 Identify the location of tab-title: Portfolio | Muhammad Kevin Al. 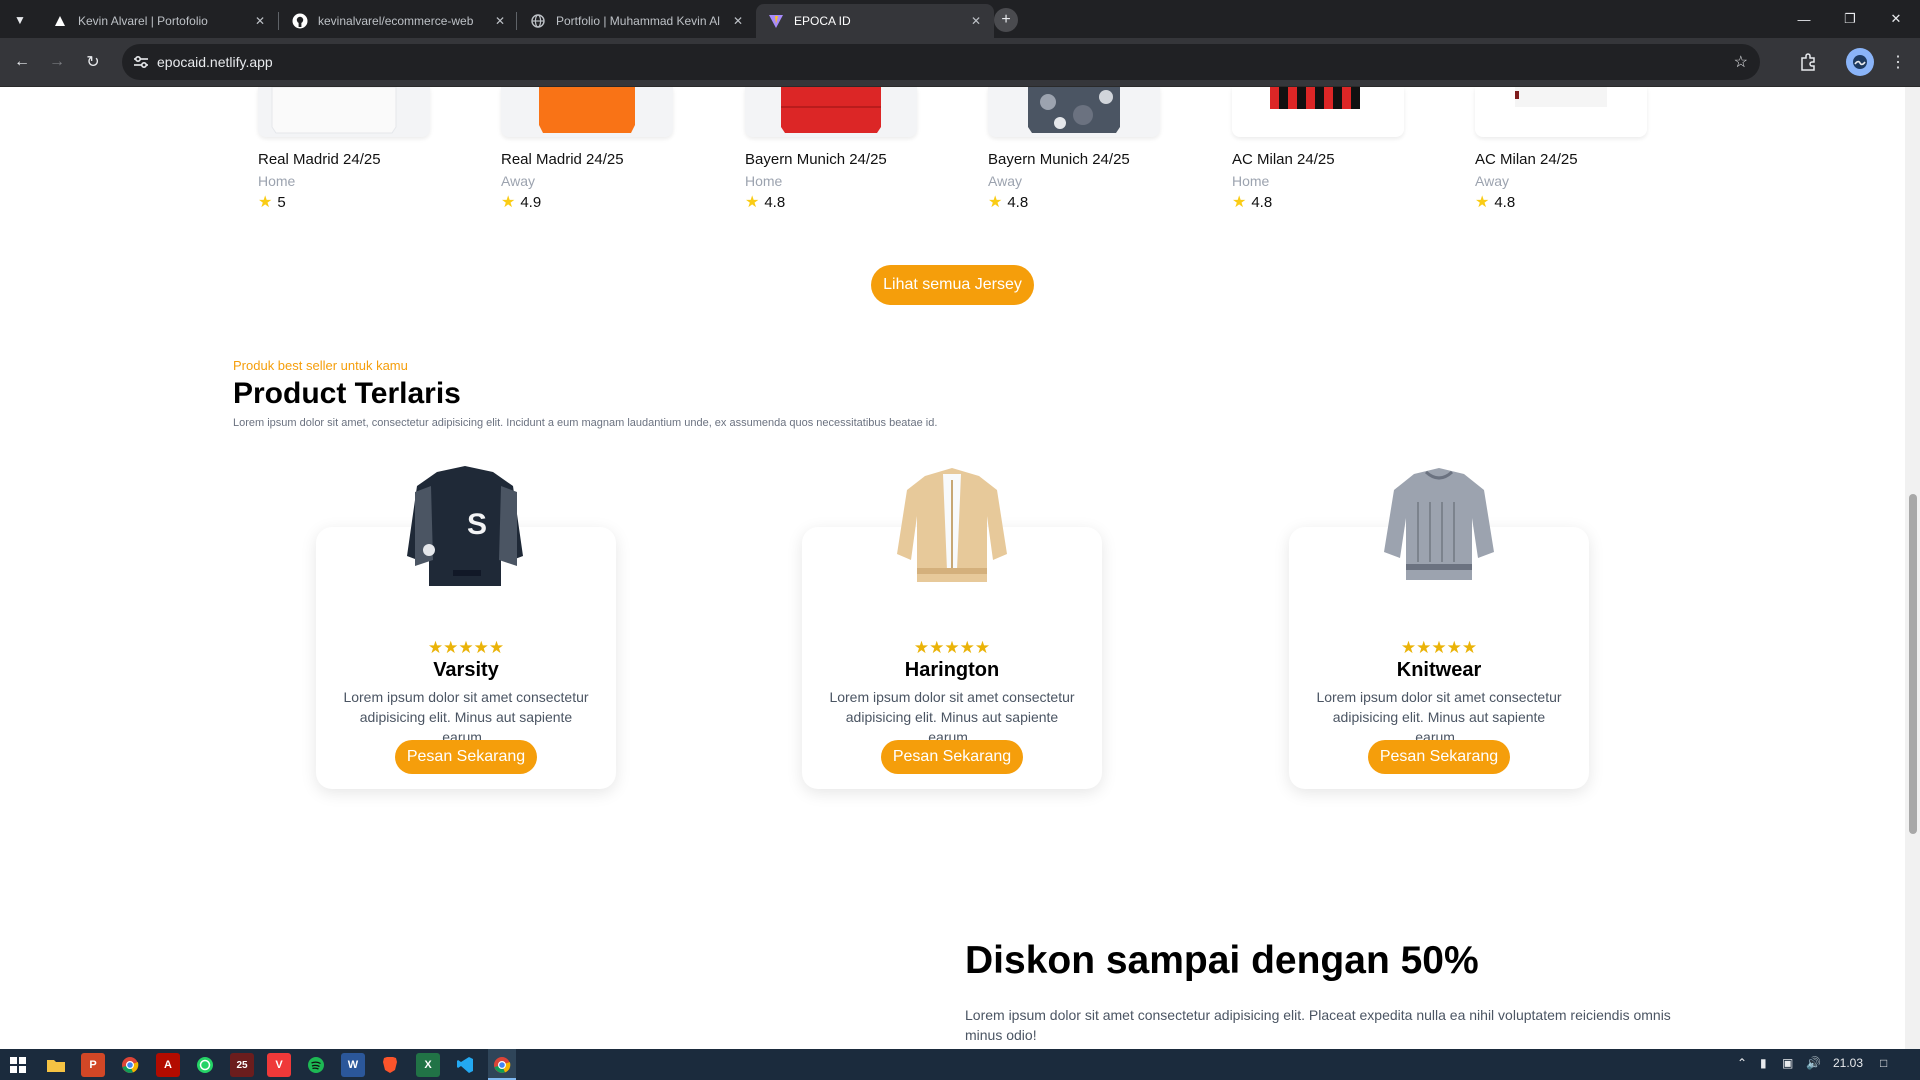
(638, 21).